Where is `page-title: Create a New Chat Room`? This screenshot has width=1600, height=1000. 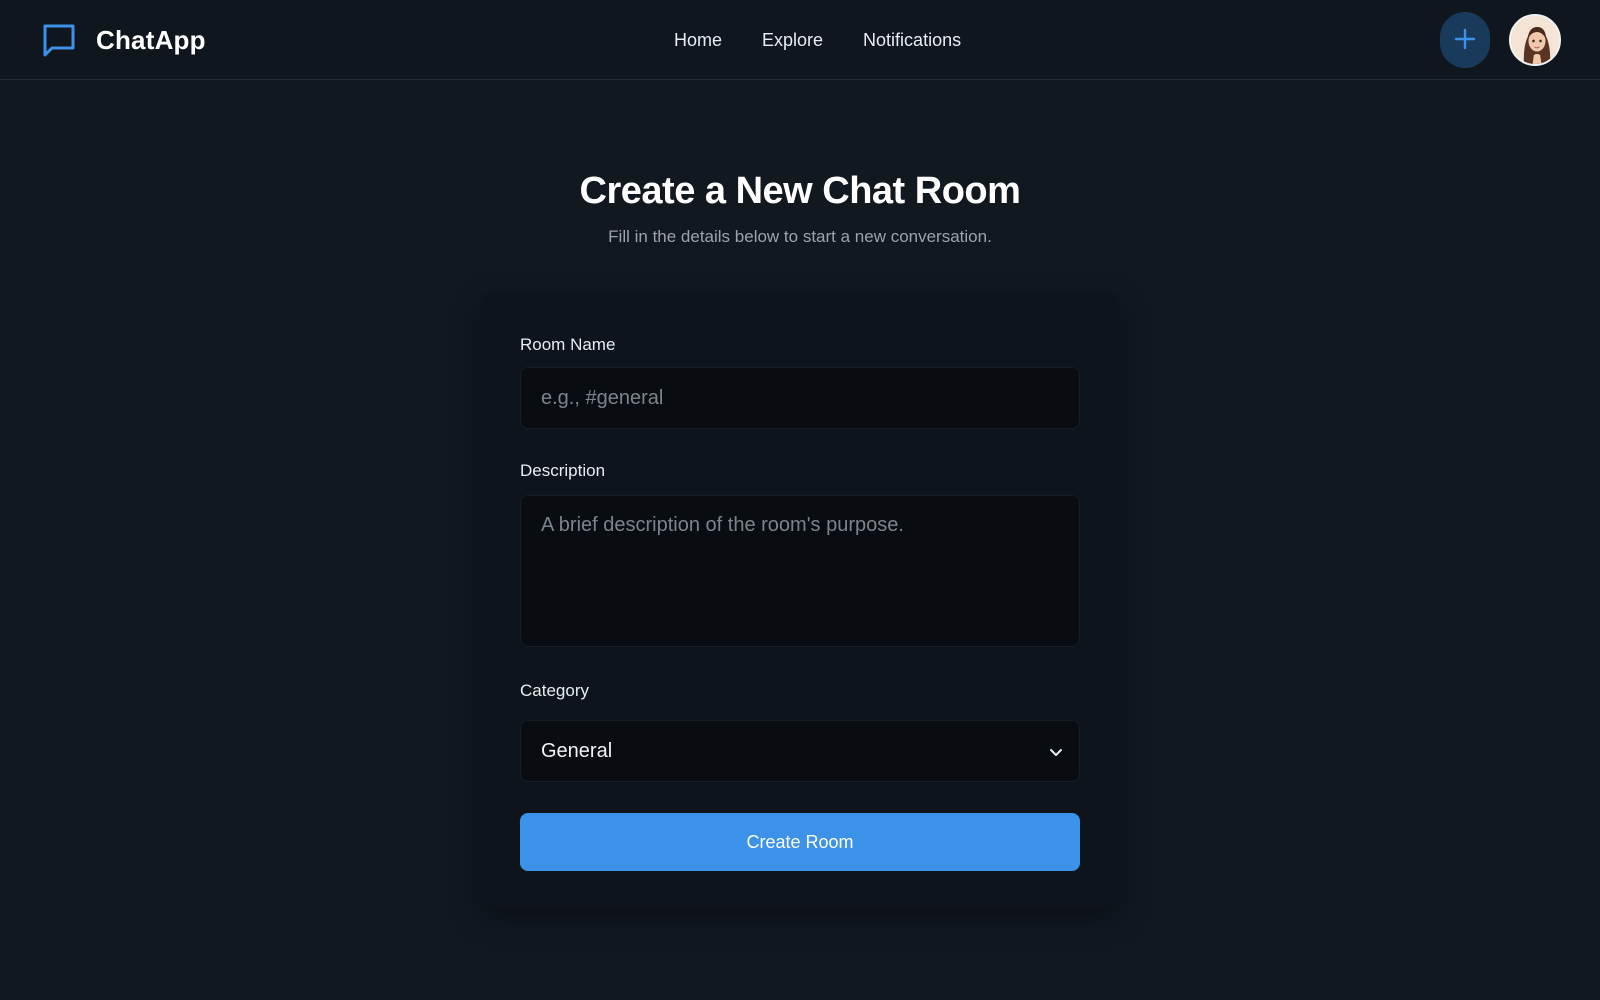 page-title: Create a New Chat Room is located at coordinates (800, 191).